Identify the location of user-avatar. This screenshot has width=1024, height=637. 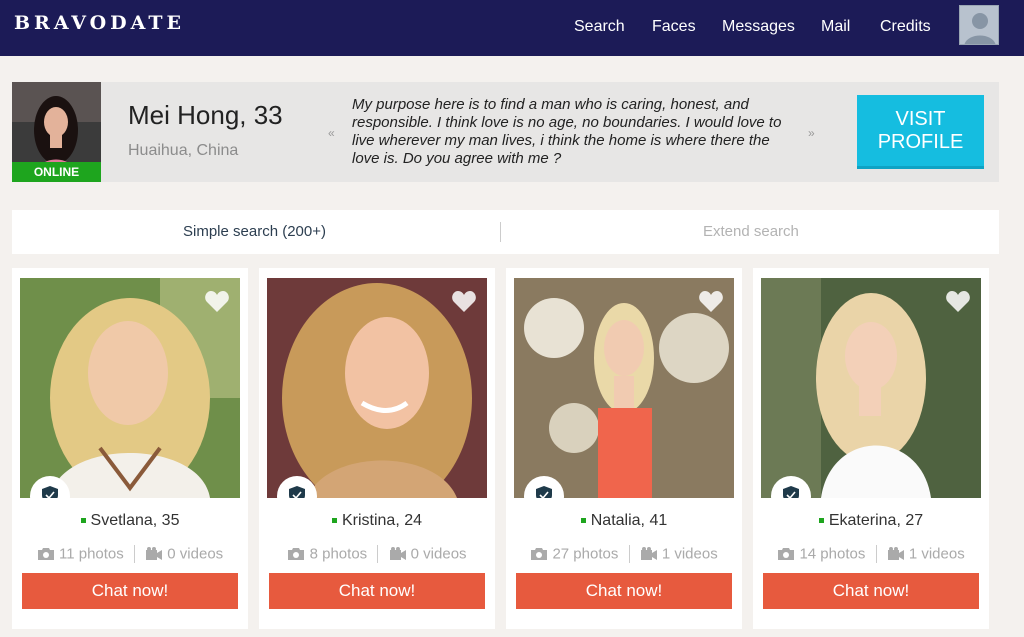
(979, 25).